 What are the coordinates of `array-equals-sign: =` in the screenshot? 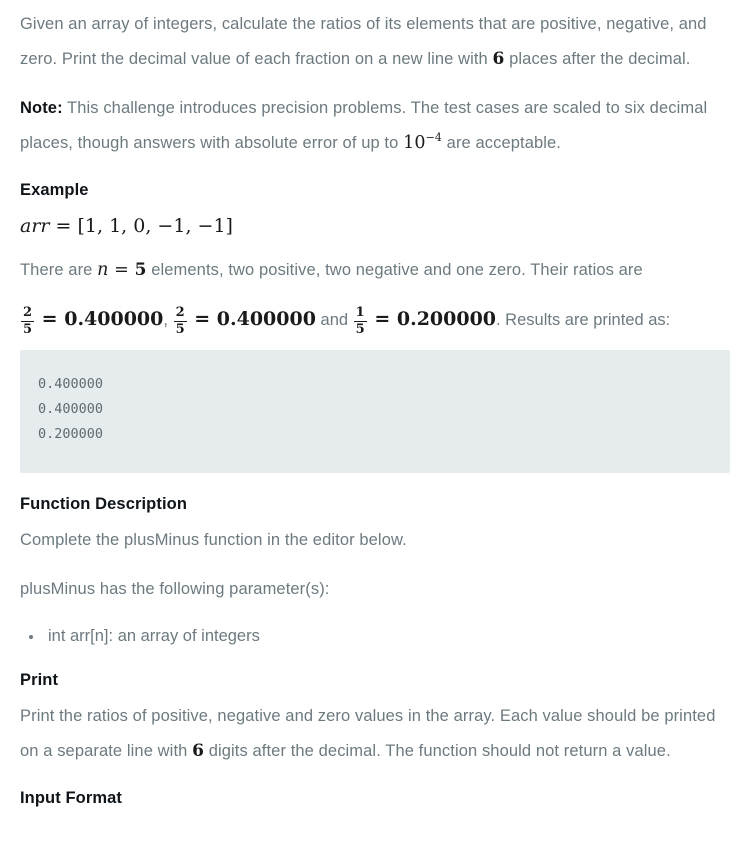 It's located at (63, 226).